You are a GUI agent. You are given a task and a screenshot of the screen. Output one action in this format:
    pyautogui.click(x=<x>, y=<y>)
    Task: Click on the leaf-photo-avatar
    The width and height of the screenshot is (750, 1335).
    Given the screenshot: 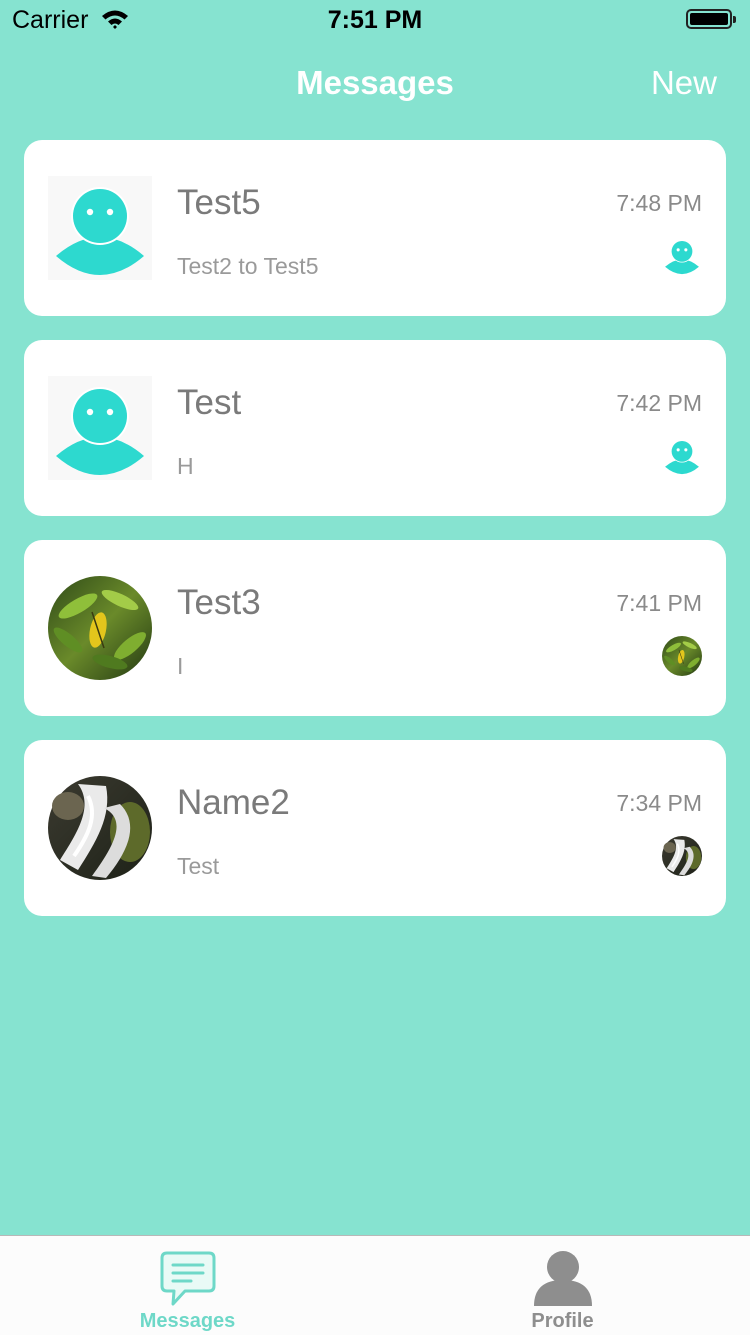 What is the action you would take?
    pyautogui.click(x=100, y=628)
    